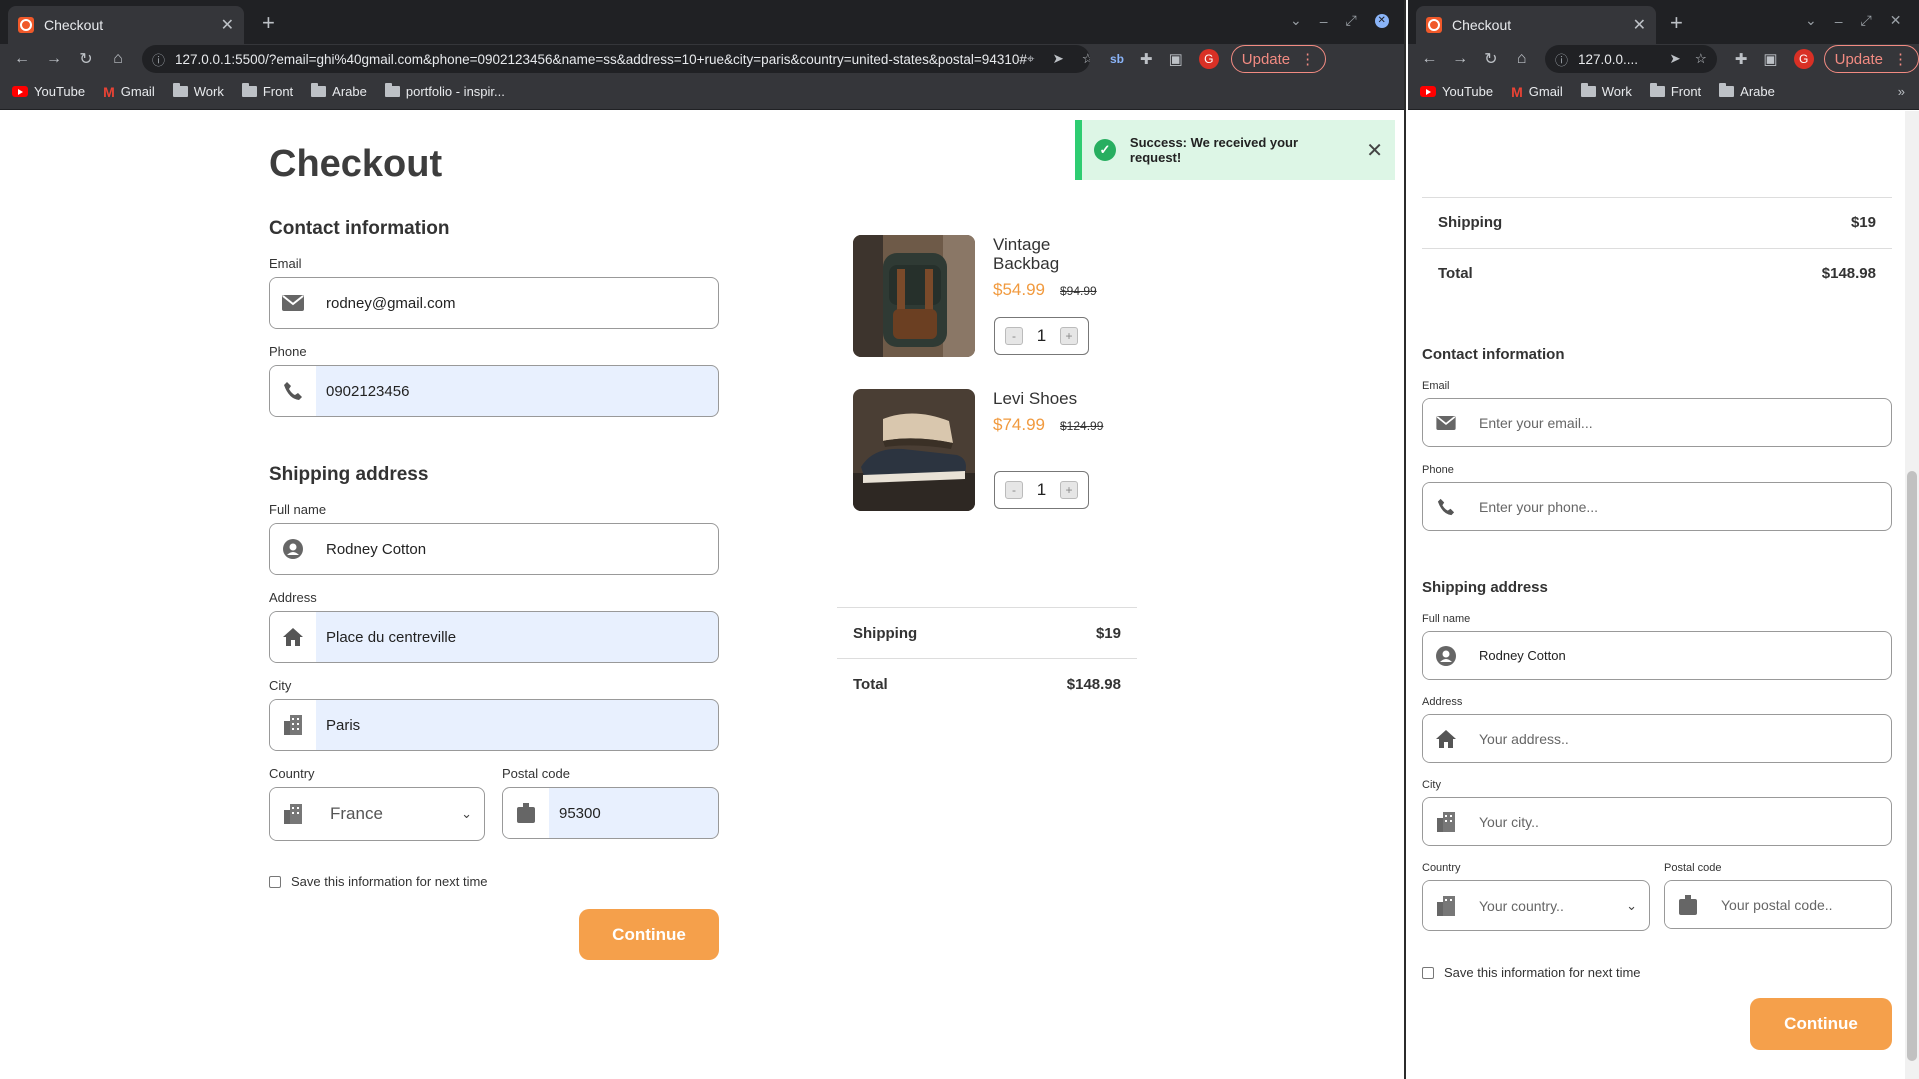 The height and width of the screenshot is (1079, 1919). Describe the element at coordinates (1031, 59) in the screenshot. I see `location-icon: ⌖` at that location.